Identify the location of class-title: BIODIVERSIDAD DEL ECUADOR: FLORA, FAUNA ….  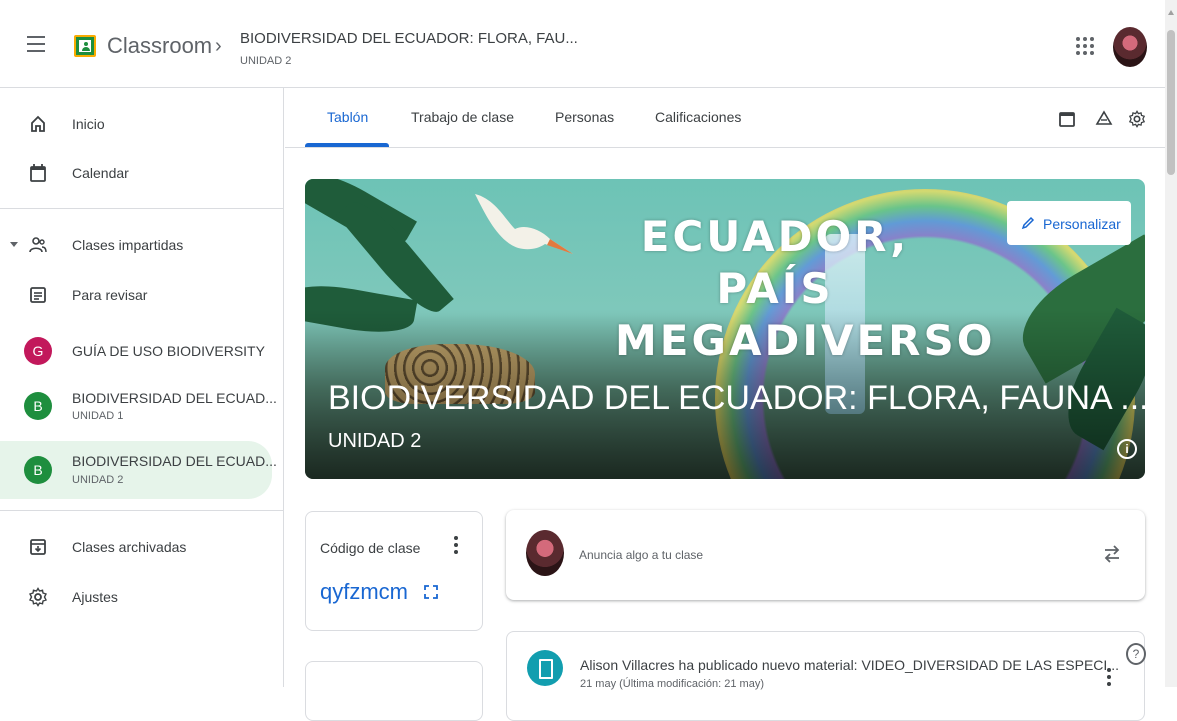
(736, 398).